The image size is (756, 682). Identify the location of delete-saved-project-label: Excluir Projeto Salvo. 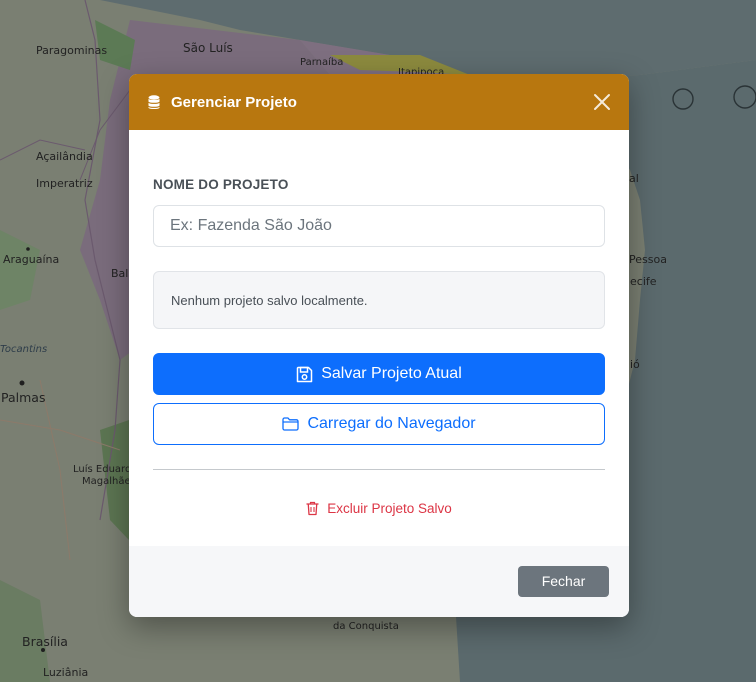
(389, 508).